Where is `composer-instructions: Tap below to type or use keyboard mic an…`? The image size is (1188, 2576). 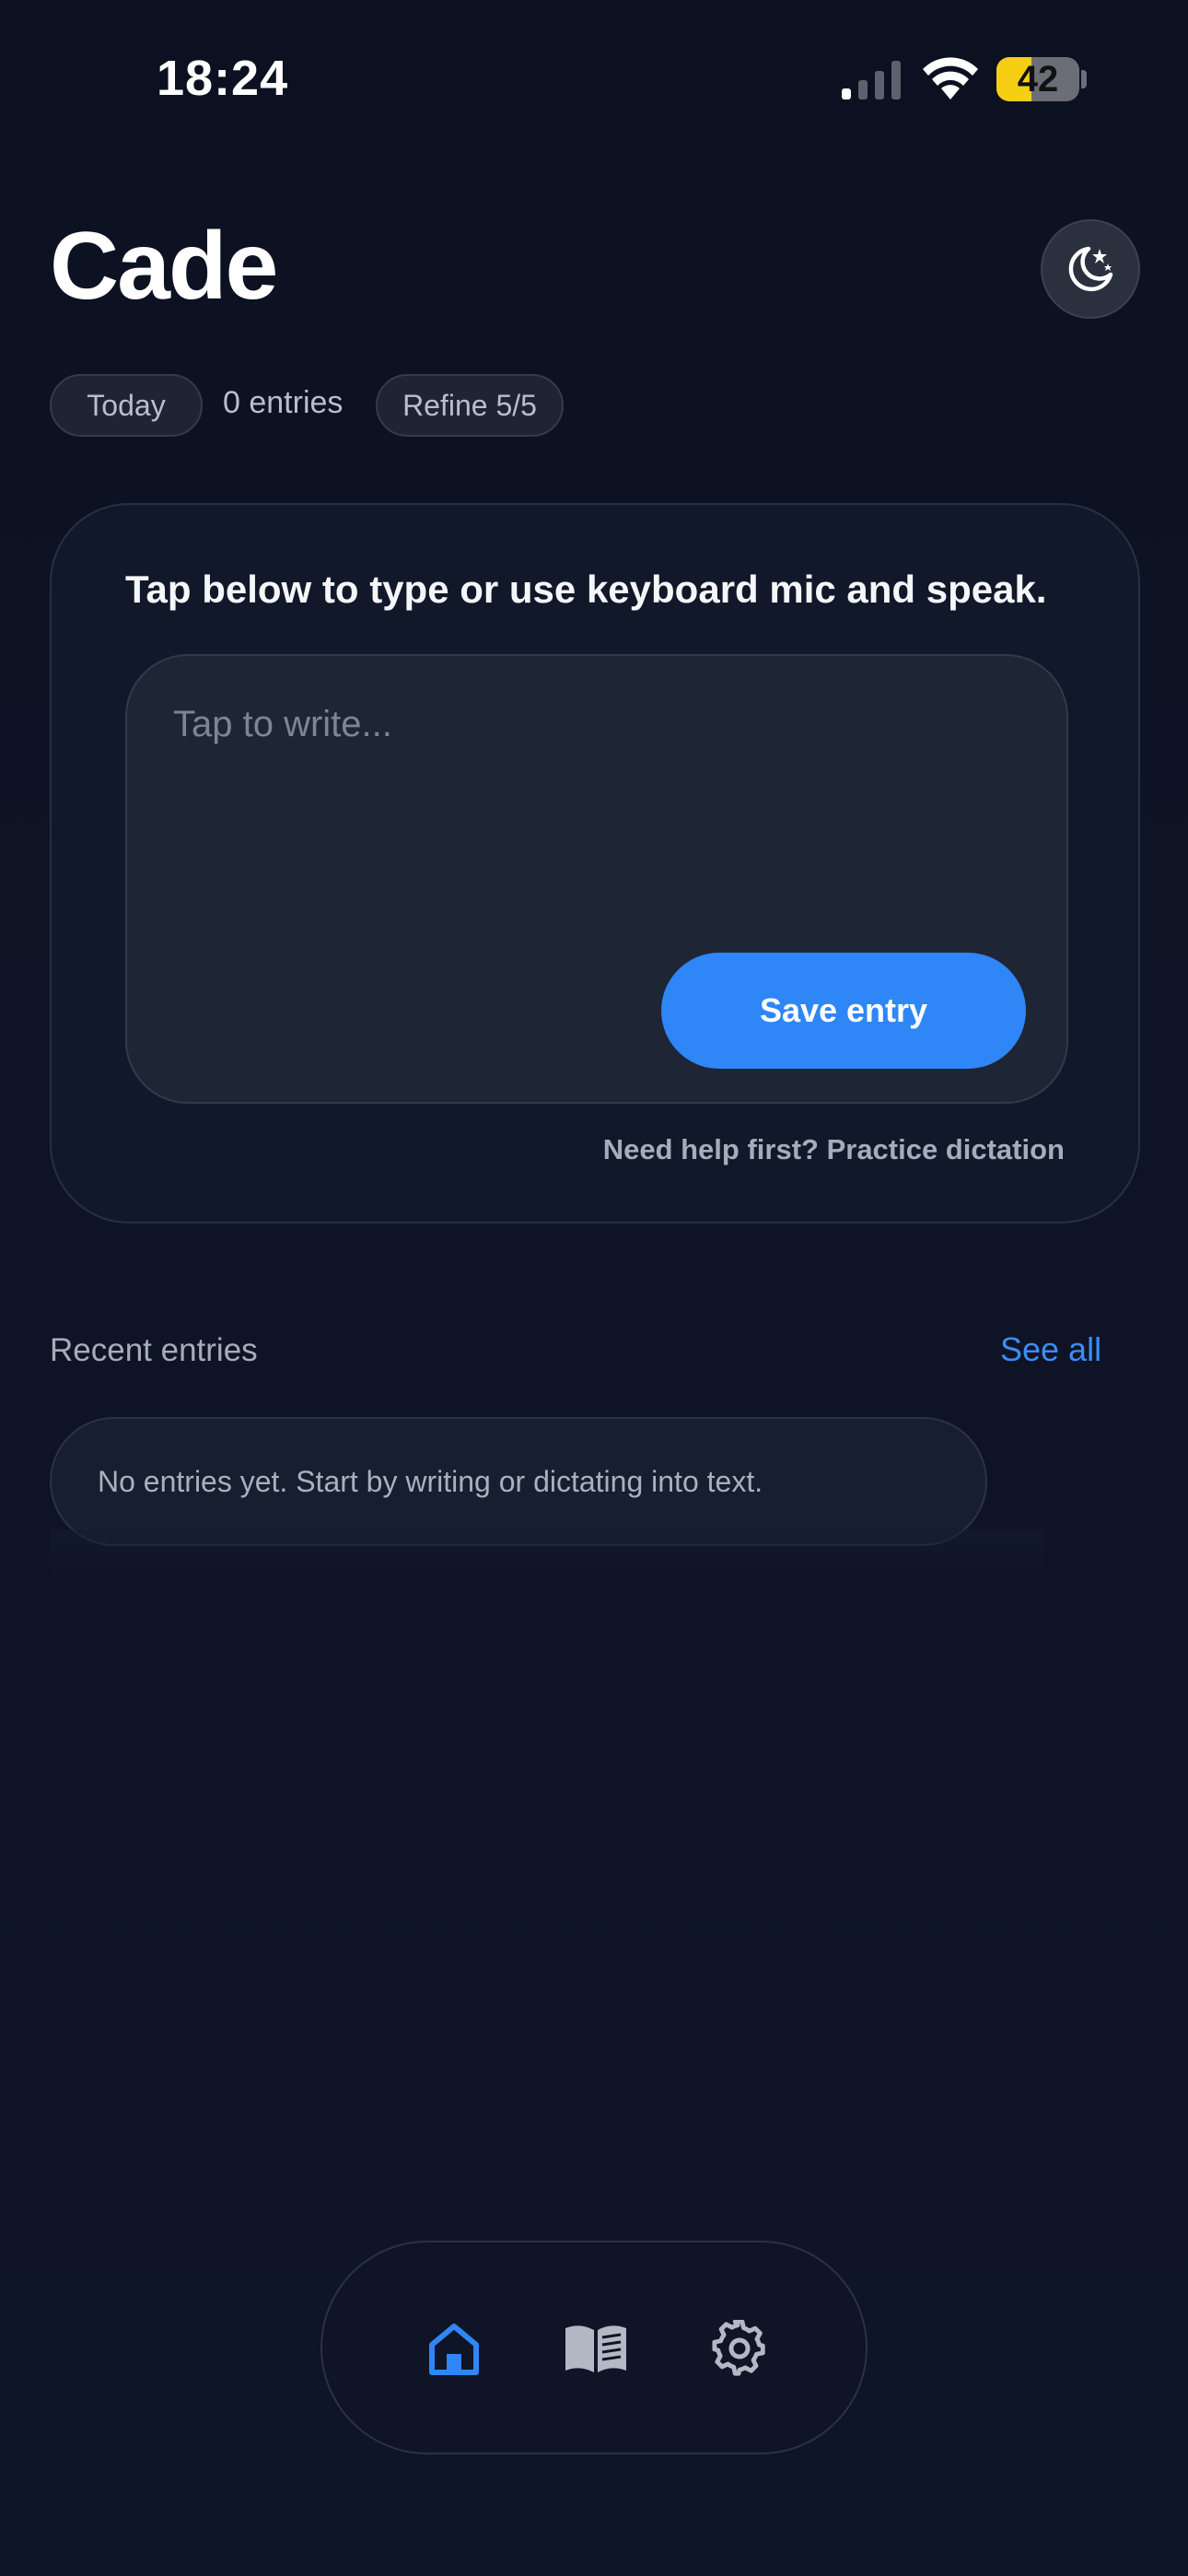 composer-instructions: Tap below to type or use keyboard mic an… is located at coordinates (586, 589).